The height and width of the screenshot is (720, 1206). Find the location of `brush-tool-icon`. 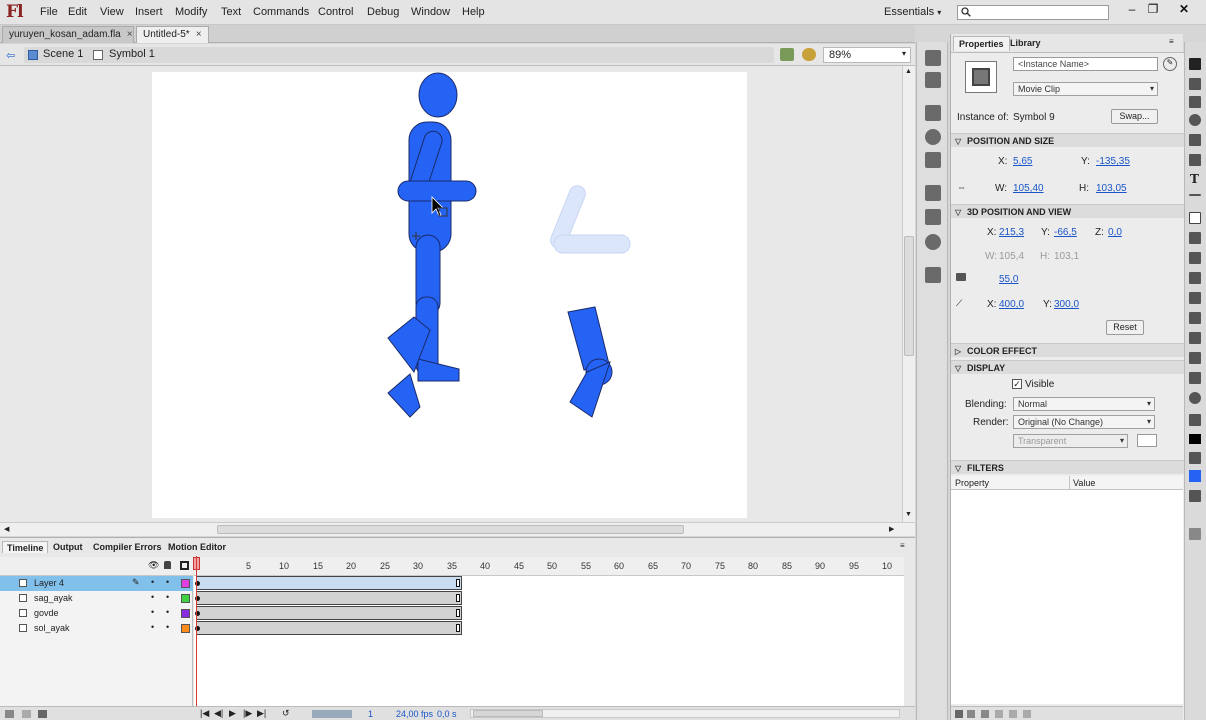

brush-tool-icon is located at coordinates (1195, 258).